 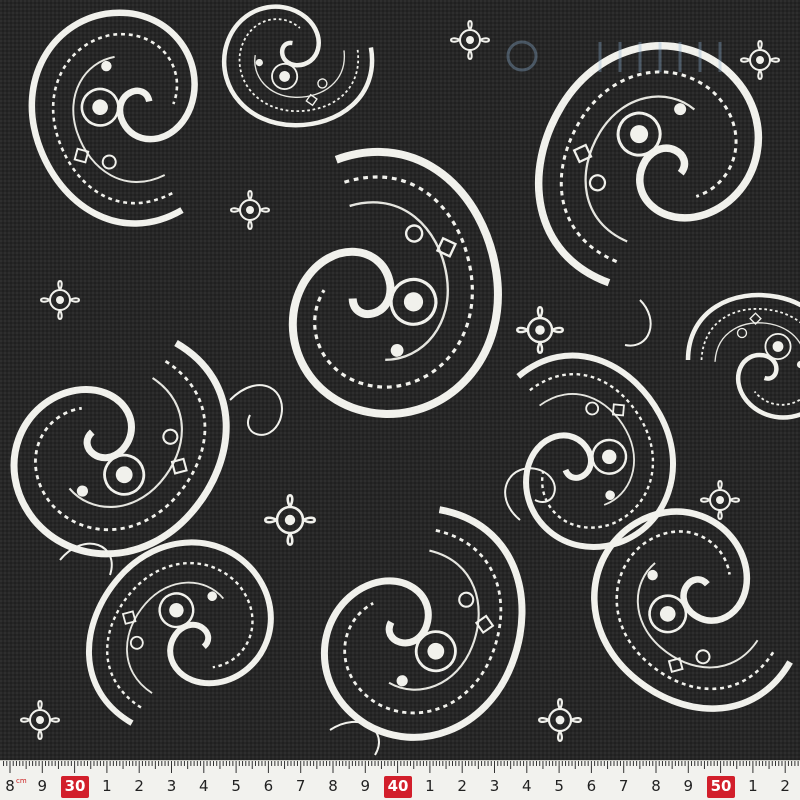 I want to click on ruler-label: 40, so click(x=398, y=786).